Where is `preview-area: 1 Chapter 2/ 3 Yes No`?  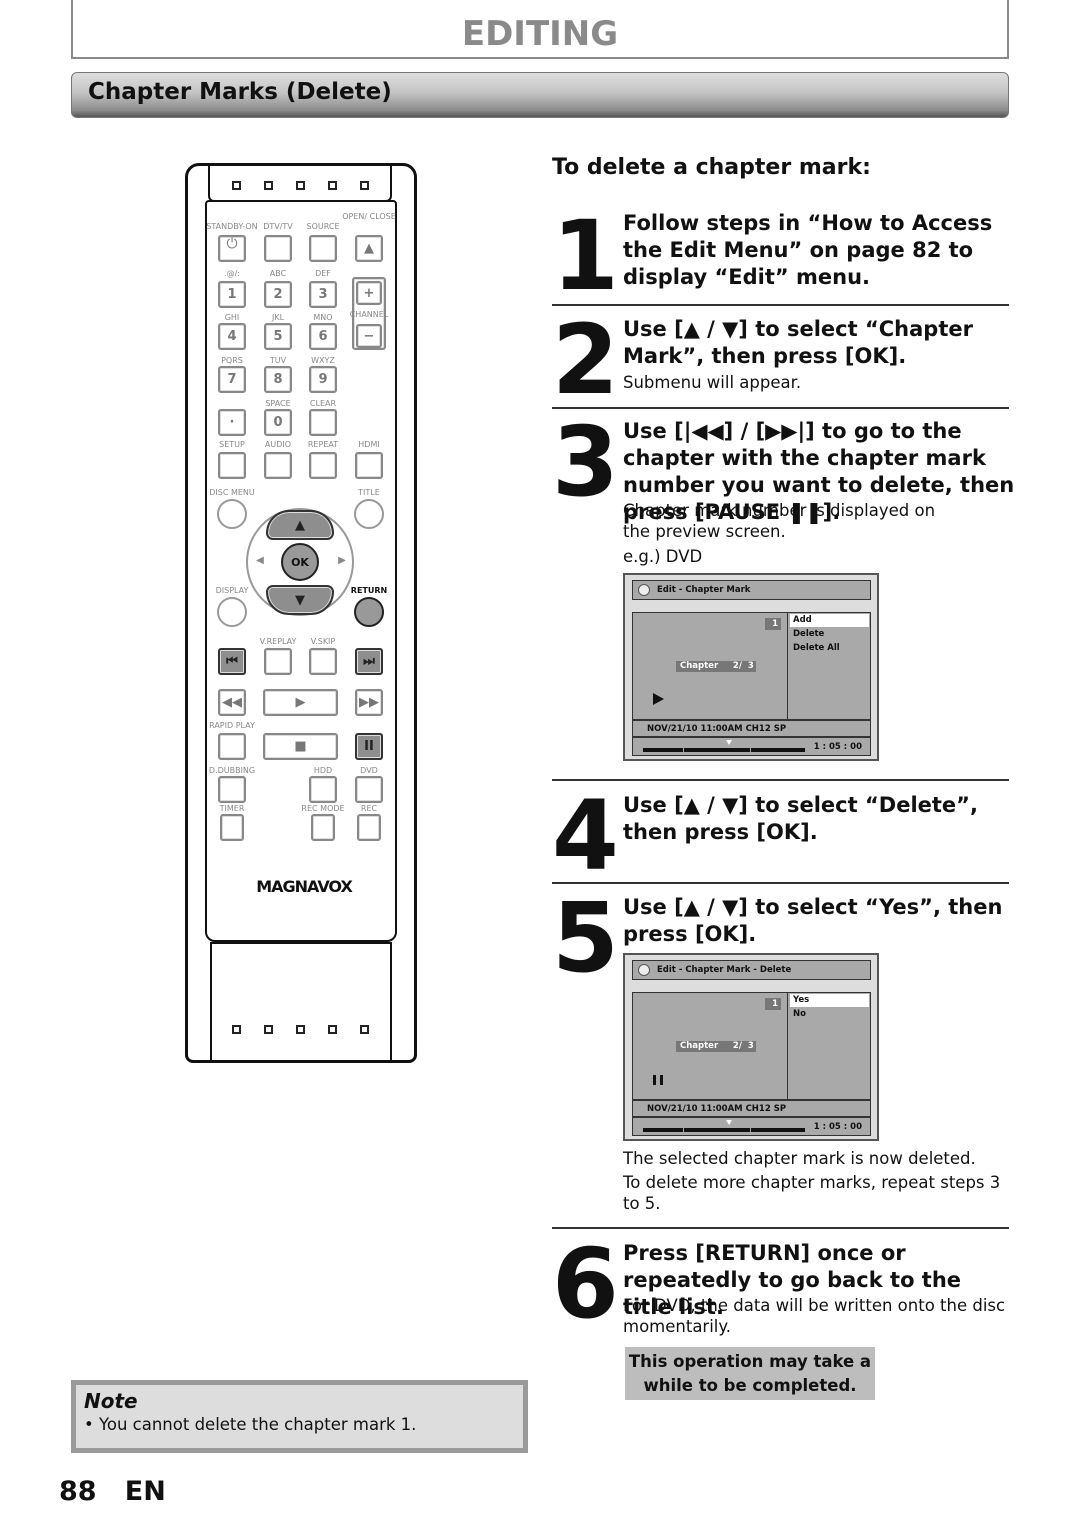 preview-area: 1 Chapter 2/ 3 Yes No is located at coordinates (751, 1046).